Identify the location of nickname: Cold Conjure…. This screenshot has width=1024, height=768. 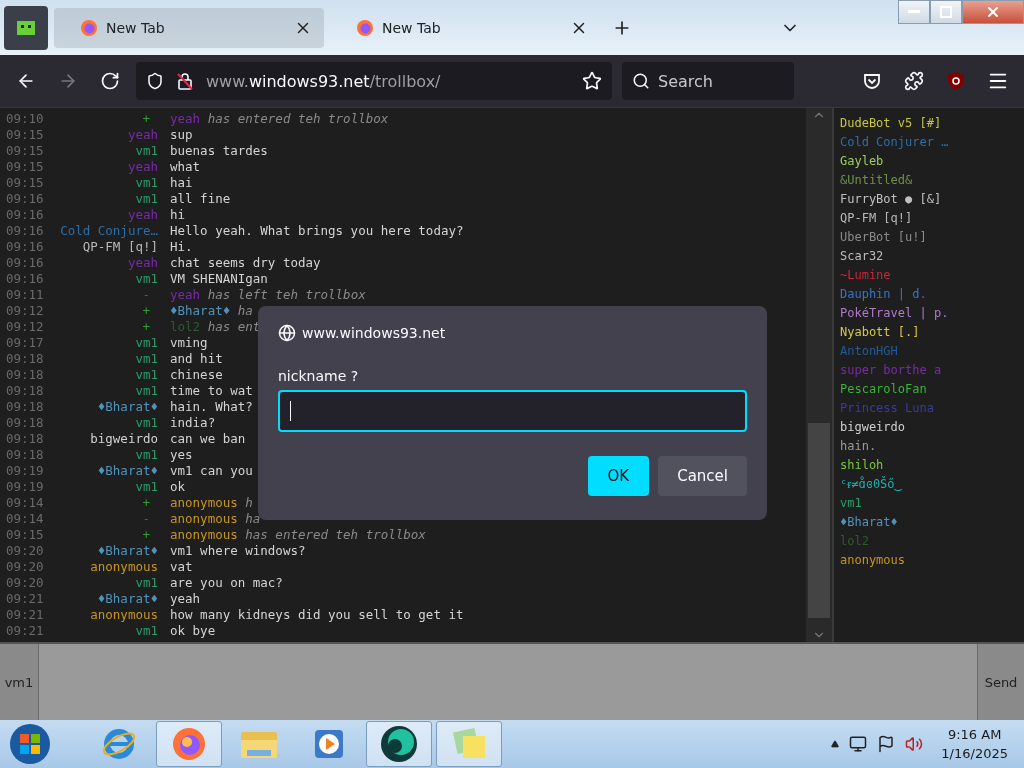
(109, 230).